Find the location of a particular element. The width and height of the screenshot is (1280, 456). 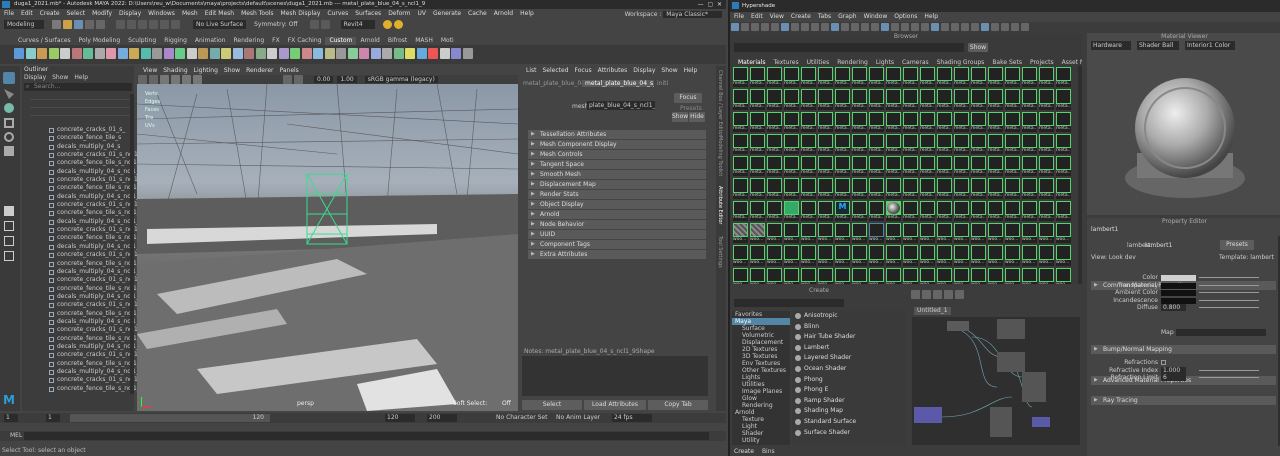

hypershade-tool-8-icon is located at coordinates (815, 27).